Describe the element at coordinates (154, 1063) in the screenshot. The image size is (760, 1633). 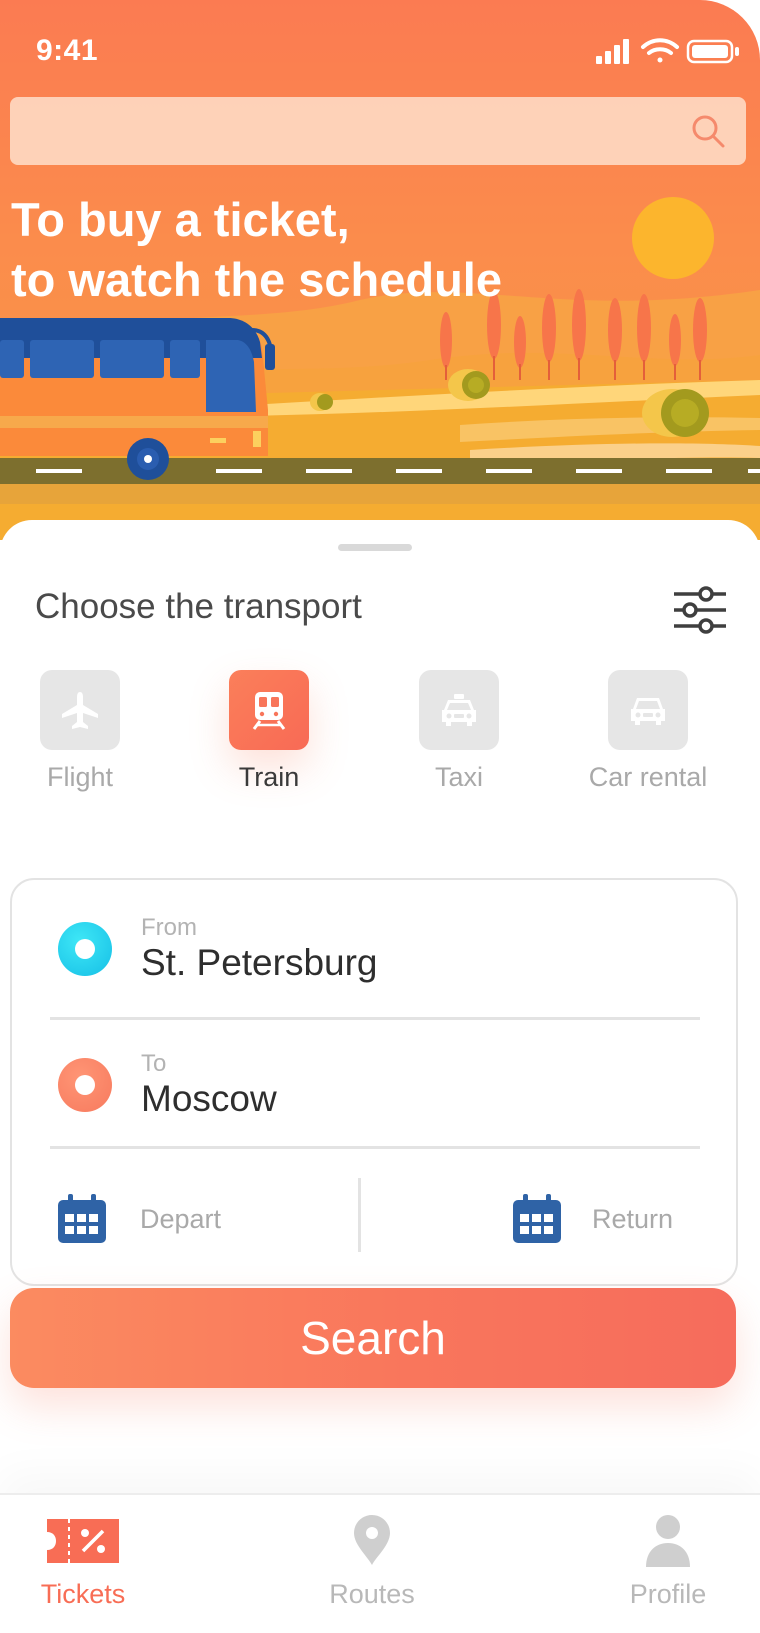
I see `to-label: To` at that location.